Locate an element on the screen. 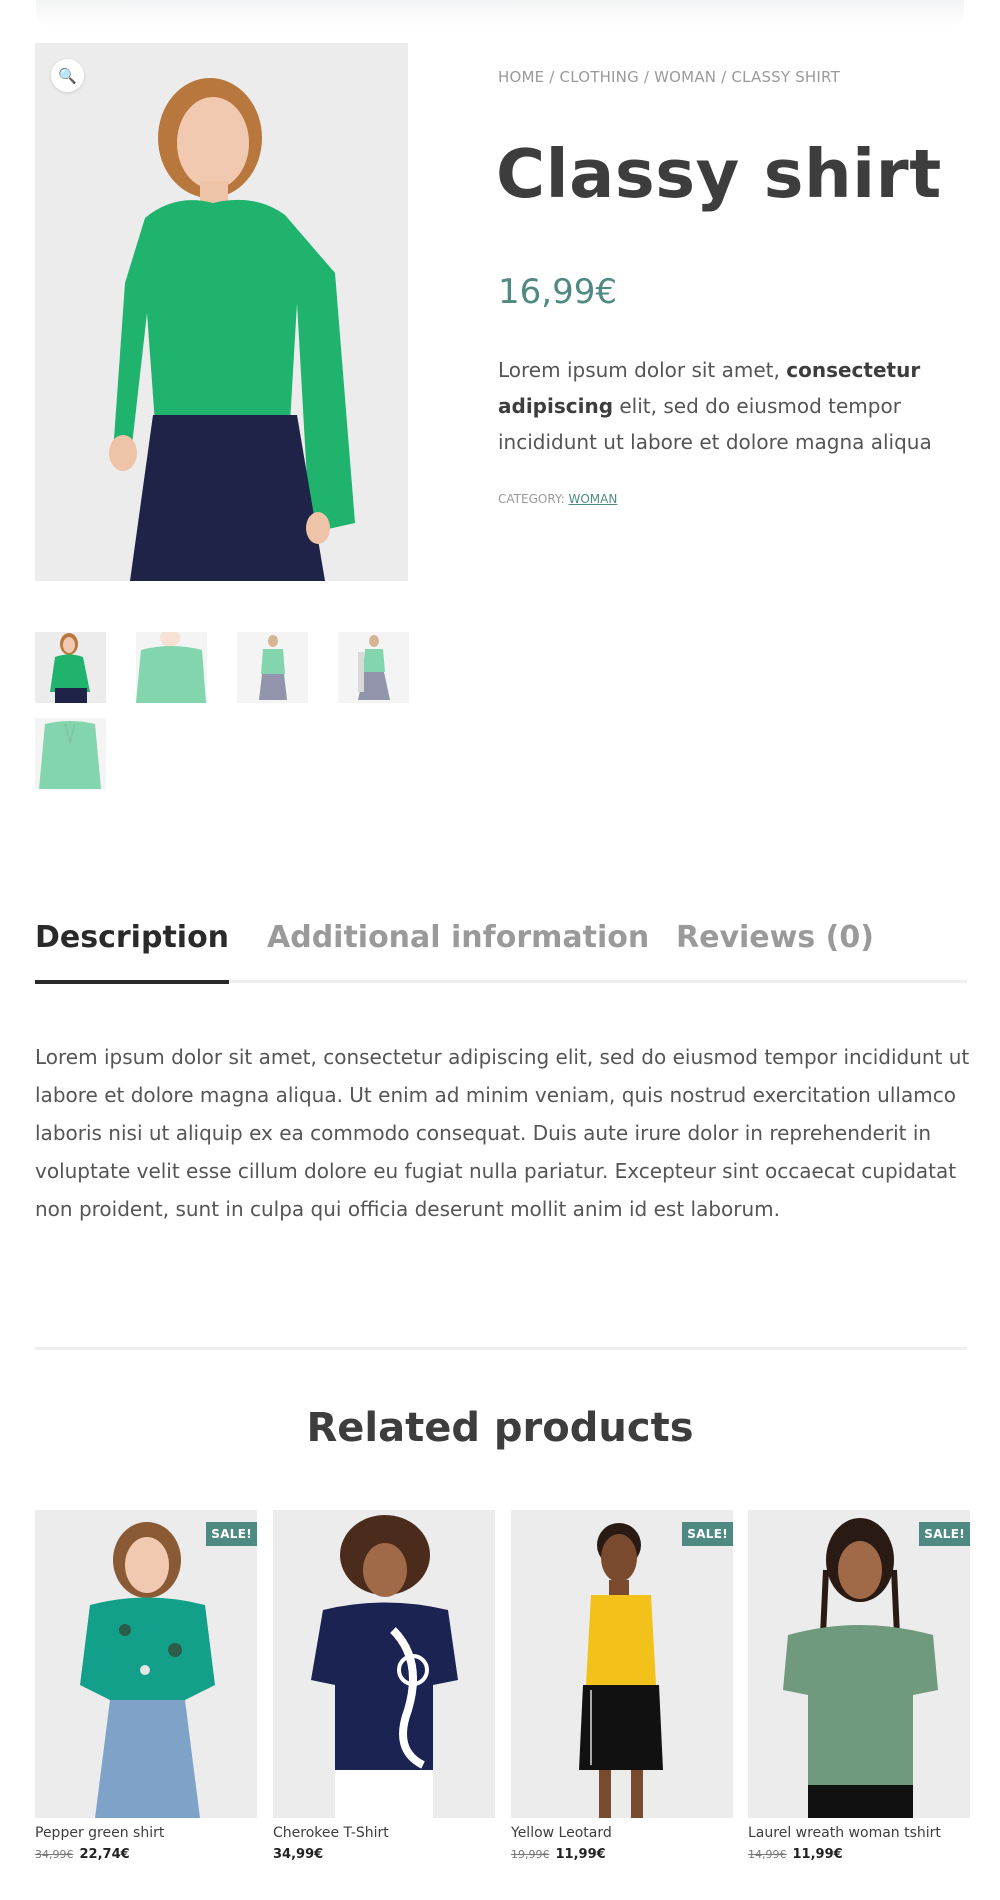 The image size is (1000, 1900). category-label: CATEGORY: is located at coordinates (533, 499).